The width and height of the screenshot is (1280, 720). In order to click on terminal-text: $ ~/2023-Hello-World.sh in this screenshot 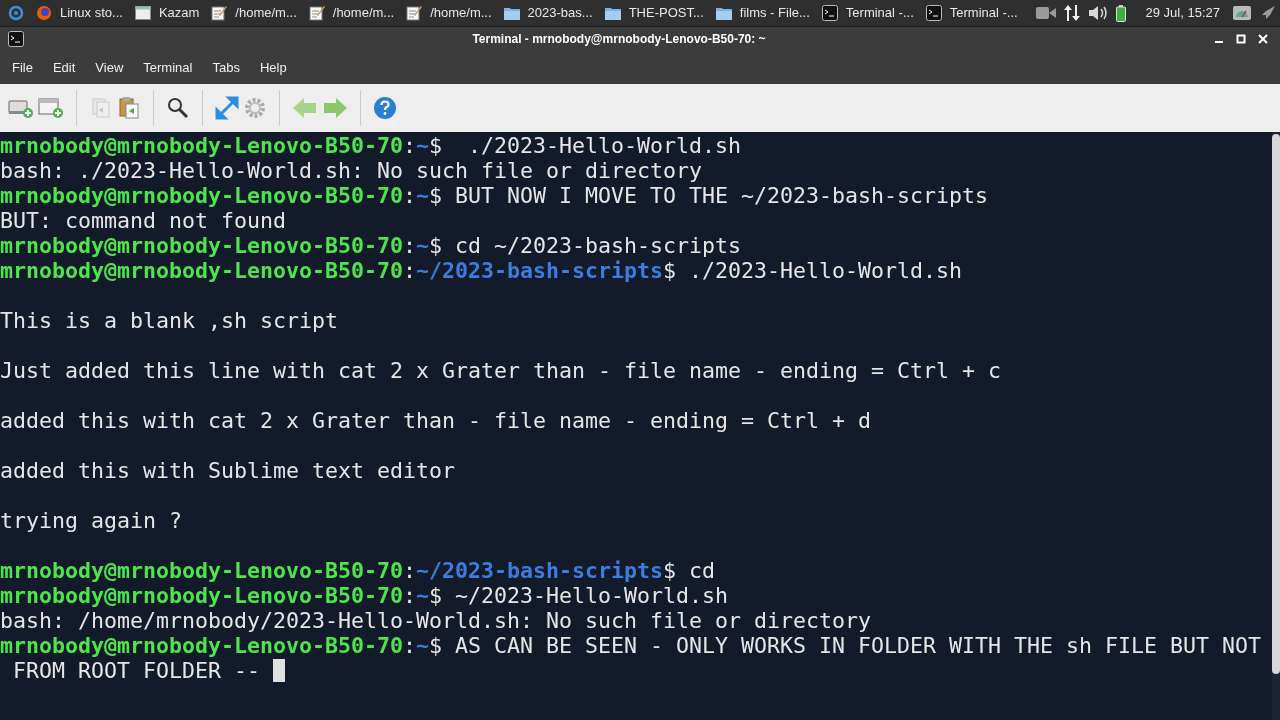, I will do `click(579, 595)`.